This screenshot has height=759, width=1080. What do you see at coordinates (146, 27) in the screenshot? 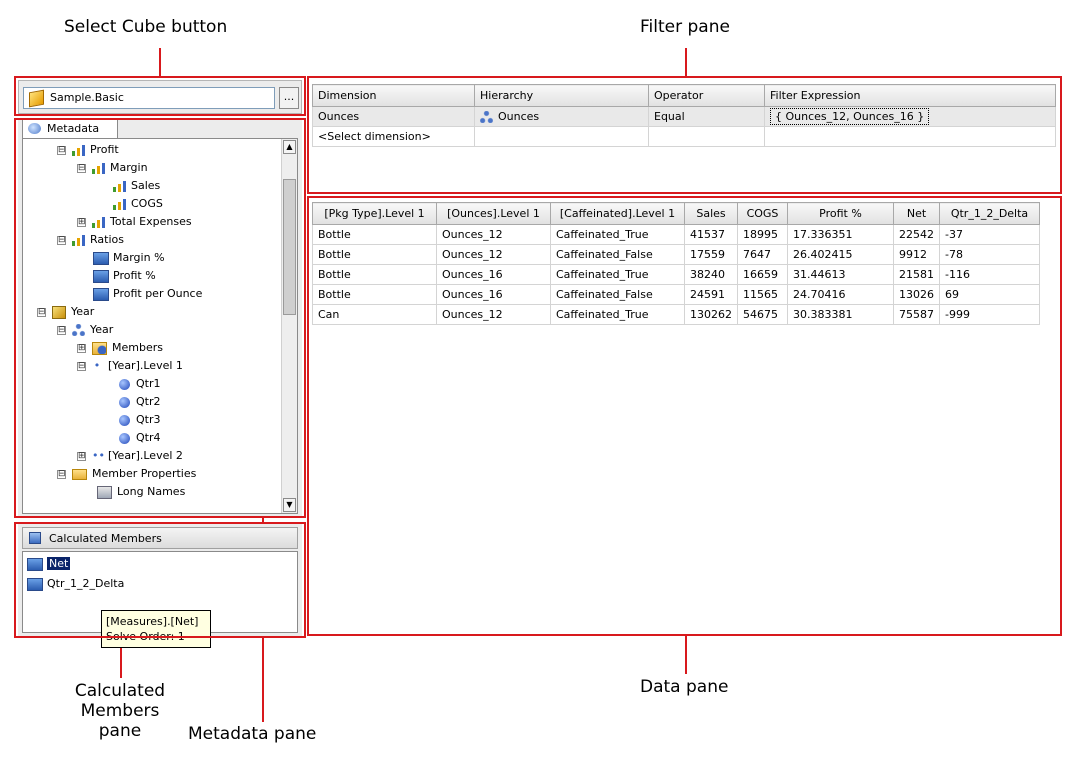
I see `callout-select-cube: Select Cube button` at bounding box center [146, 27].